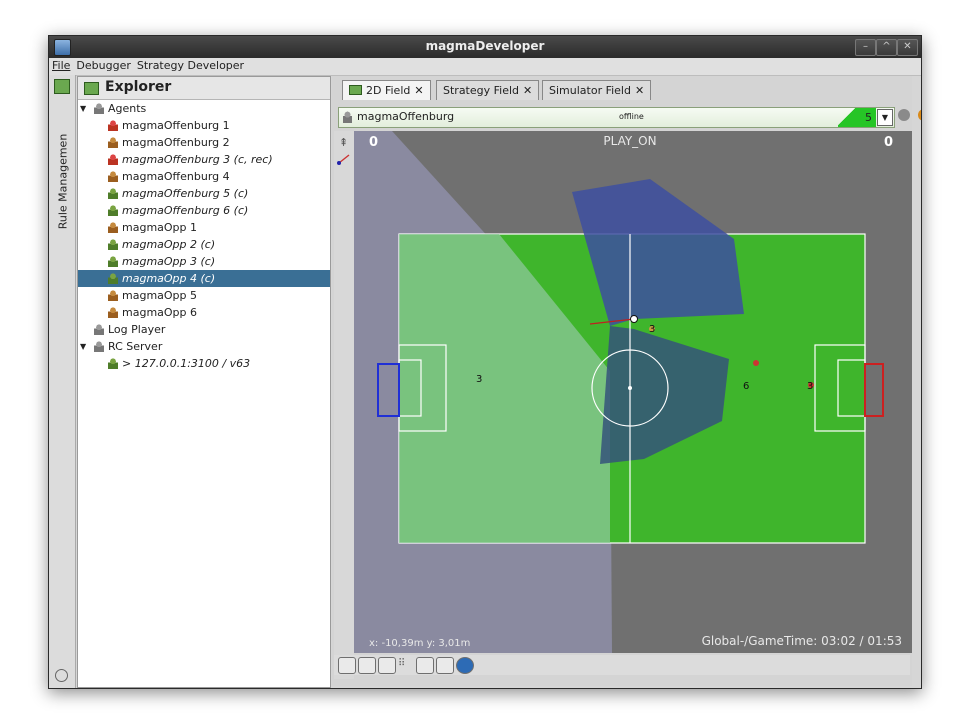  What do you see at coordinates (61, 675) in the screenshot?
I see `settings-icon` at bounding box center [61, 675].